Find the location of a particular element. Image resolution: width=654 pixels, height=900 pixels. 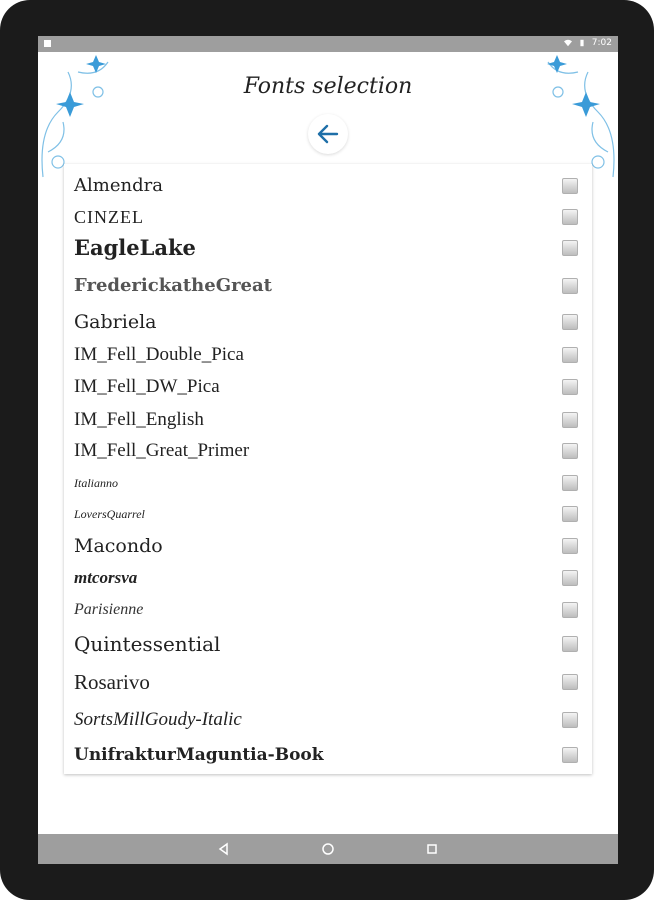

font-row: UnifrakturMaguntia-Book is located at coordinates (328, 755).